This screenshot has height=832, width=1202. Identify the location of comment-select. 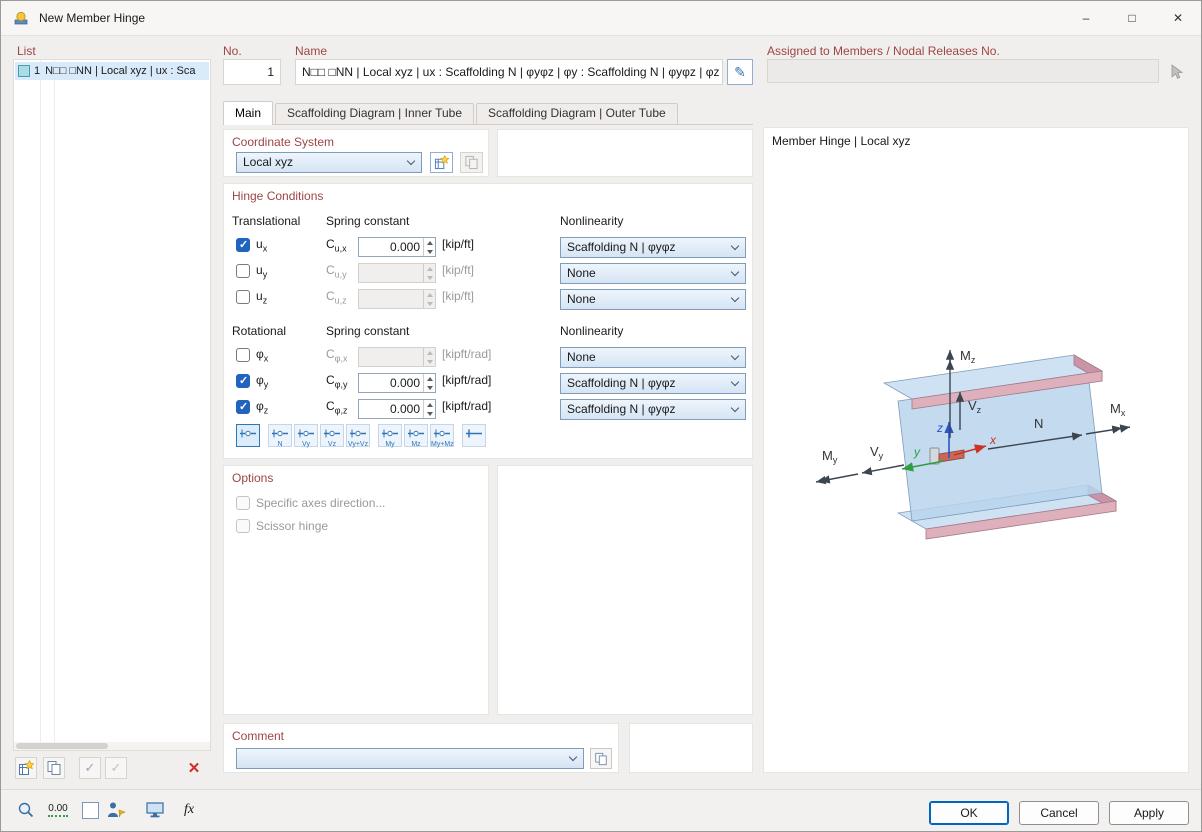
(410, 758).